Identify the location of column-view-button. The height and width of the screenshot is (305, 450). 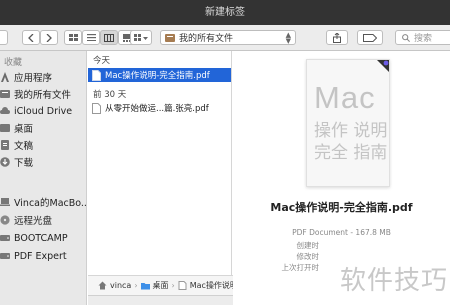
(109, 37).